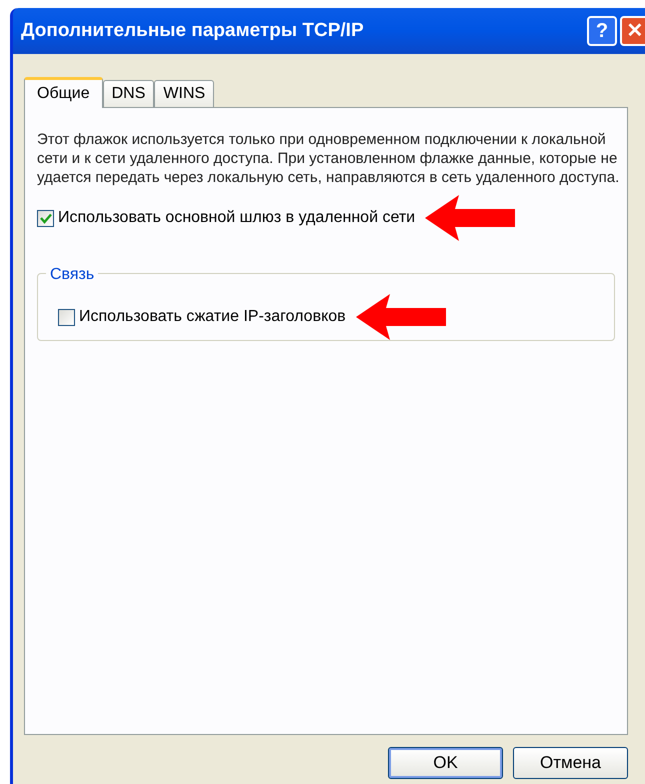  What do you see at coordinates (184, 93) in the screenshot?
I see `tab: WINS` at bounding box center [184, 93].